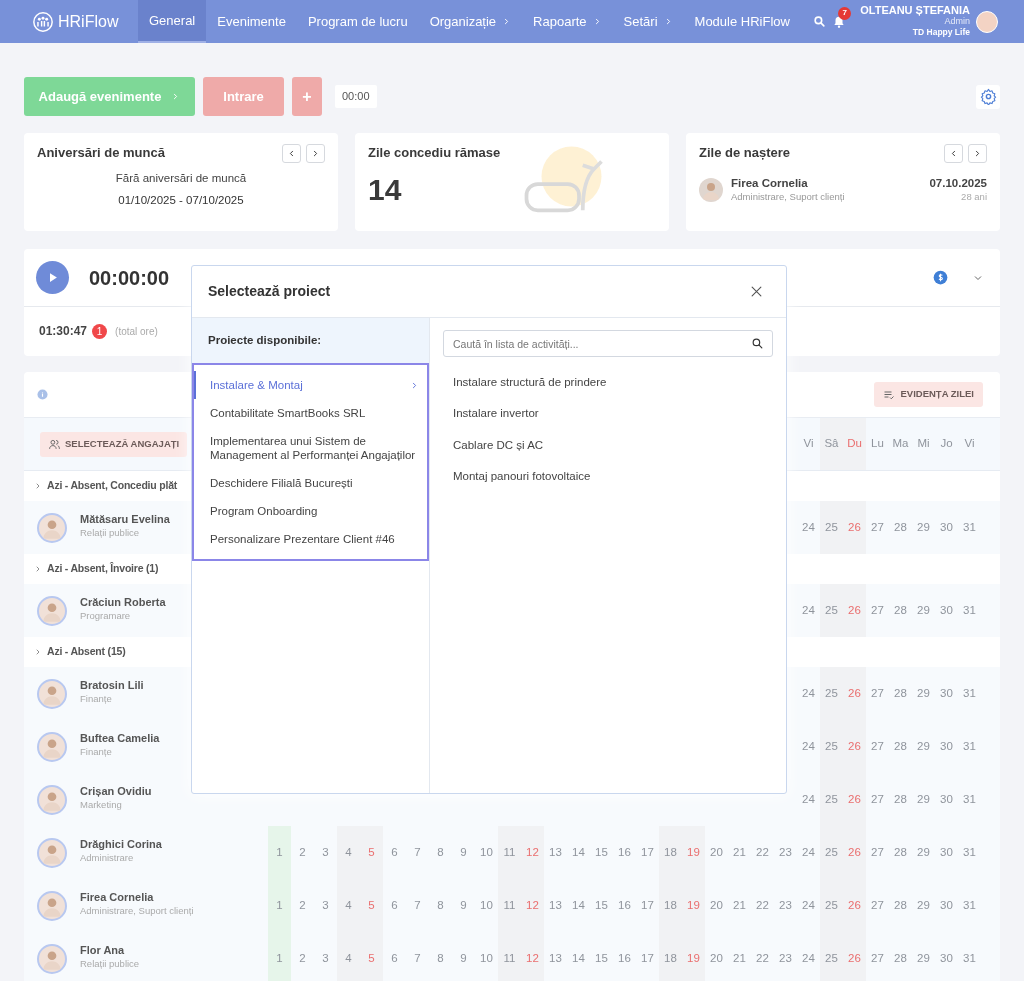  I want to click on employee-department: Administrare, so click(107, 857).